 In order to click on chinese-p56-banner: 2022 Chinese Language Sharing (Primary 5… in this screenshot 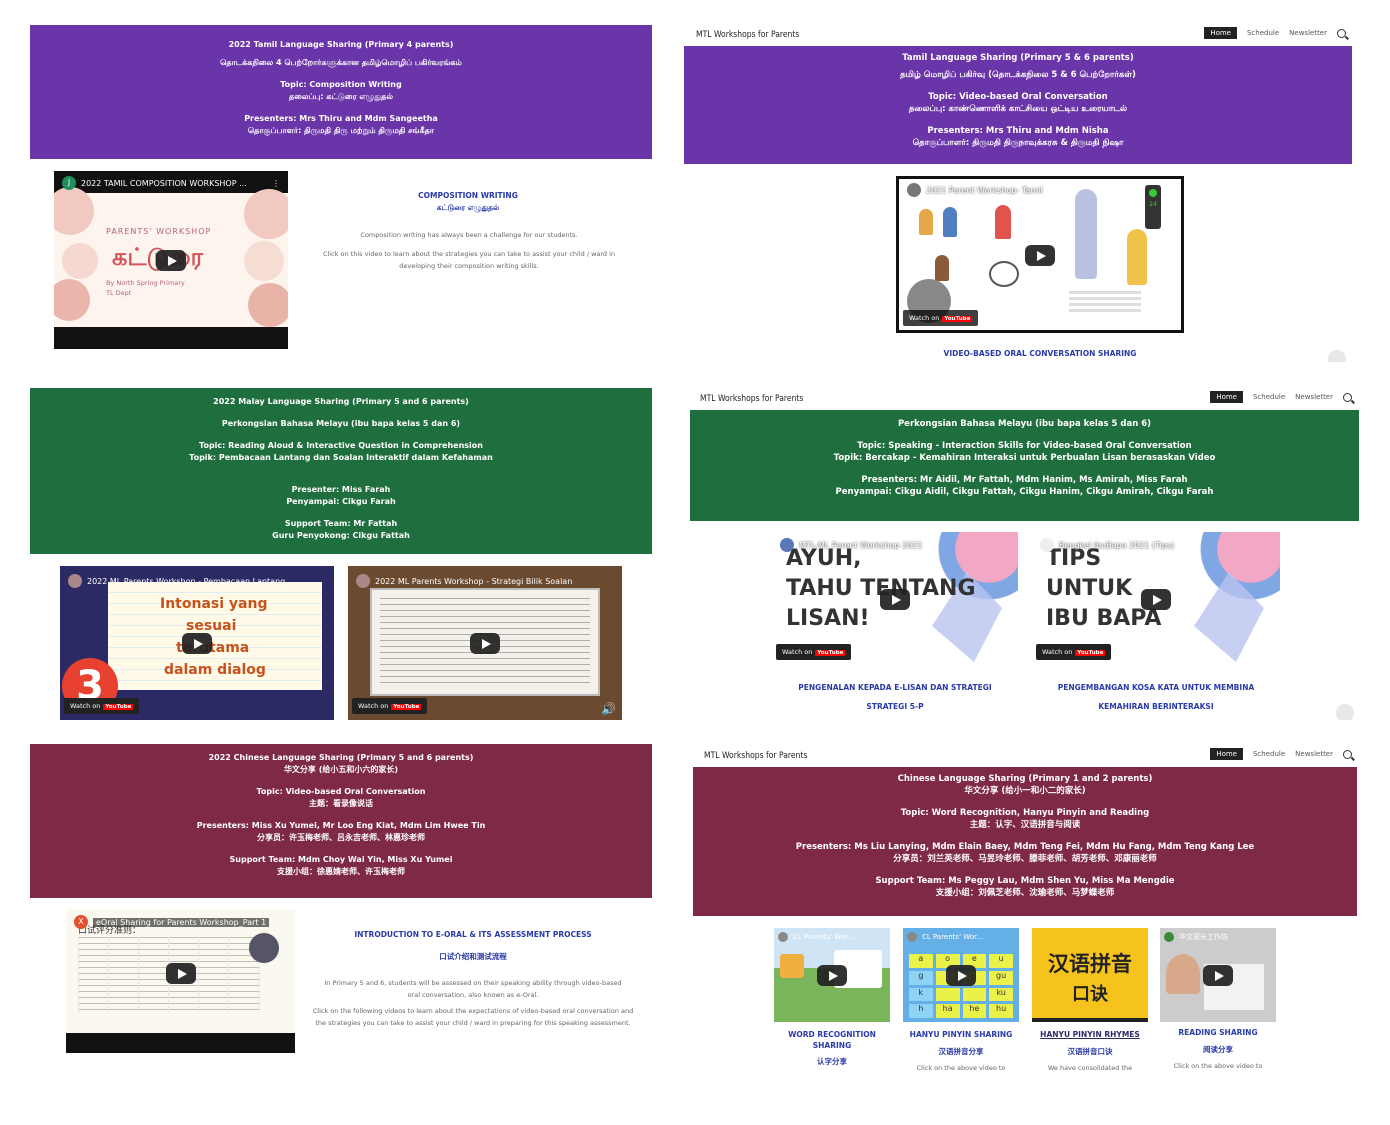, I will do `click(341, 821)`.